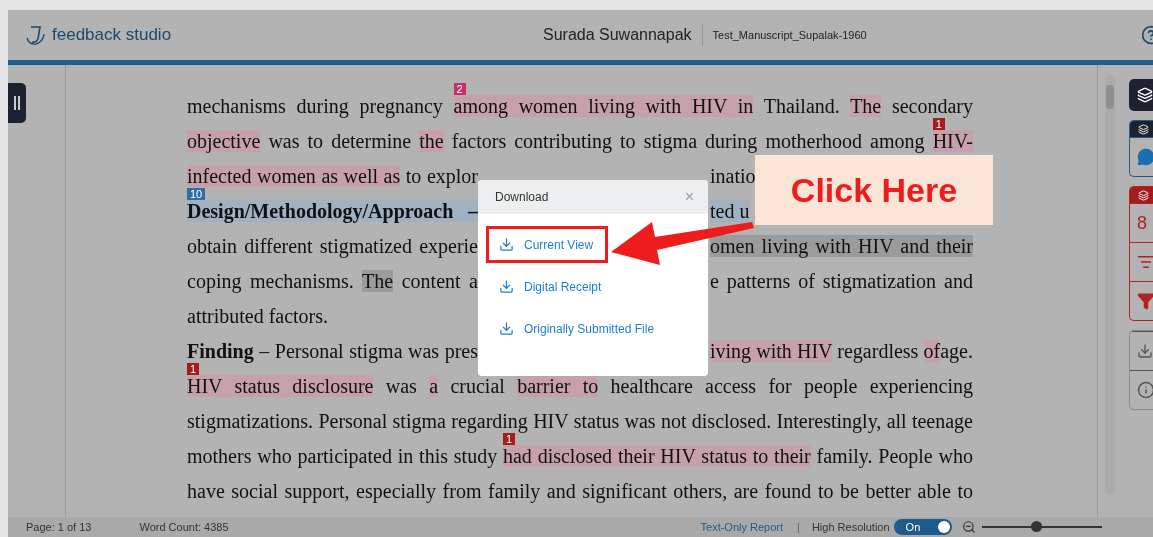  I want to click on document-text: obtain different stigmatized experie, so click(332, 246).